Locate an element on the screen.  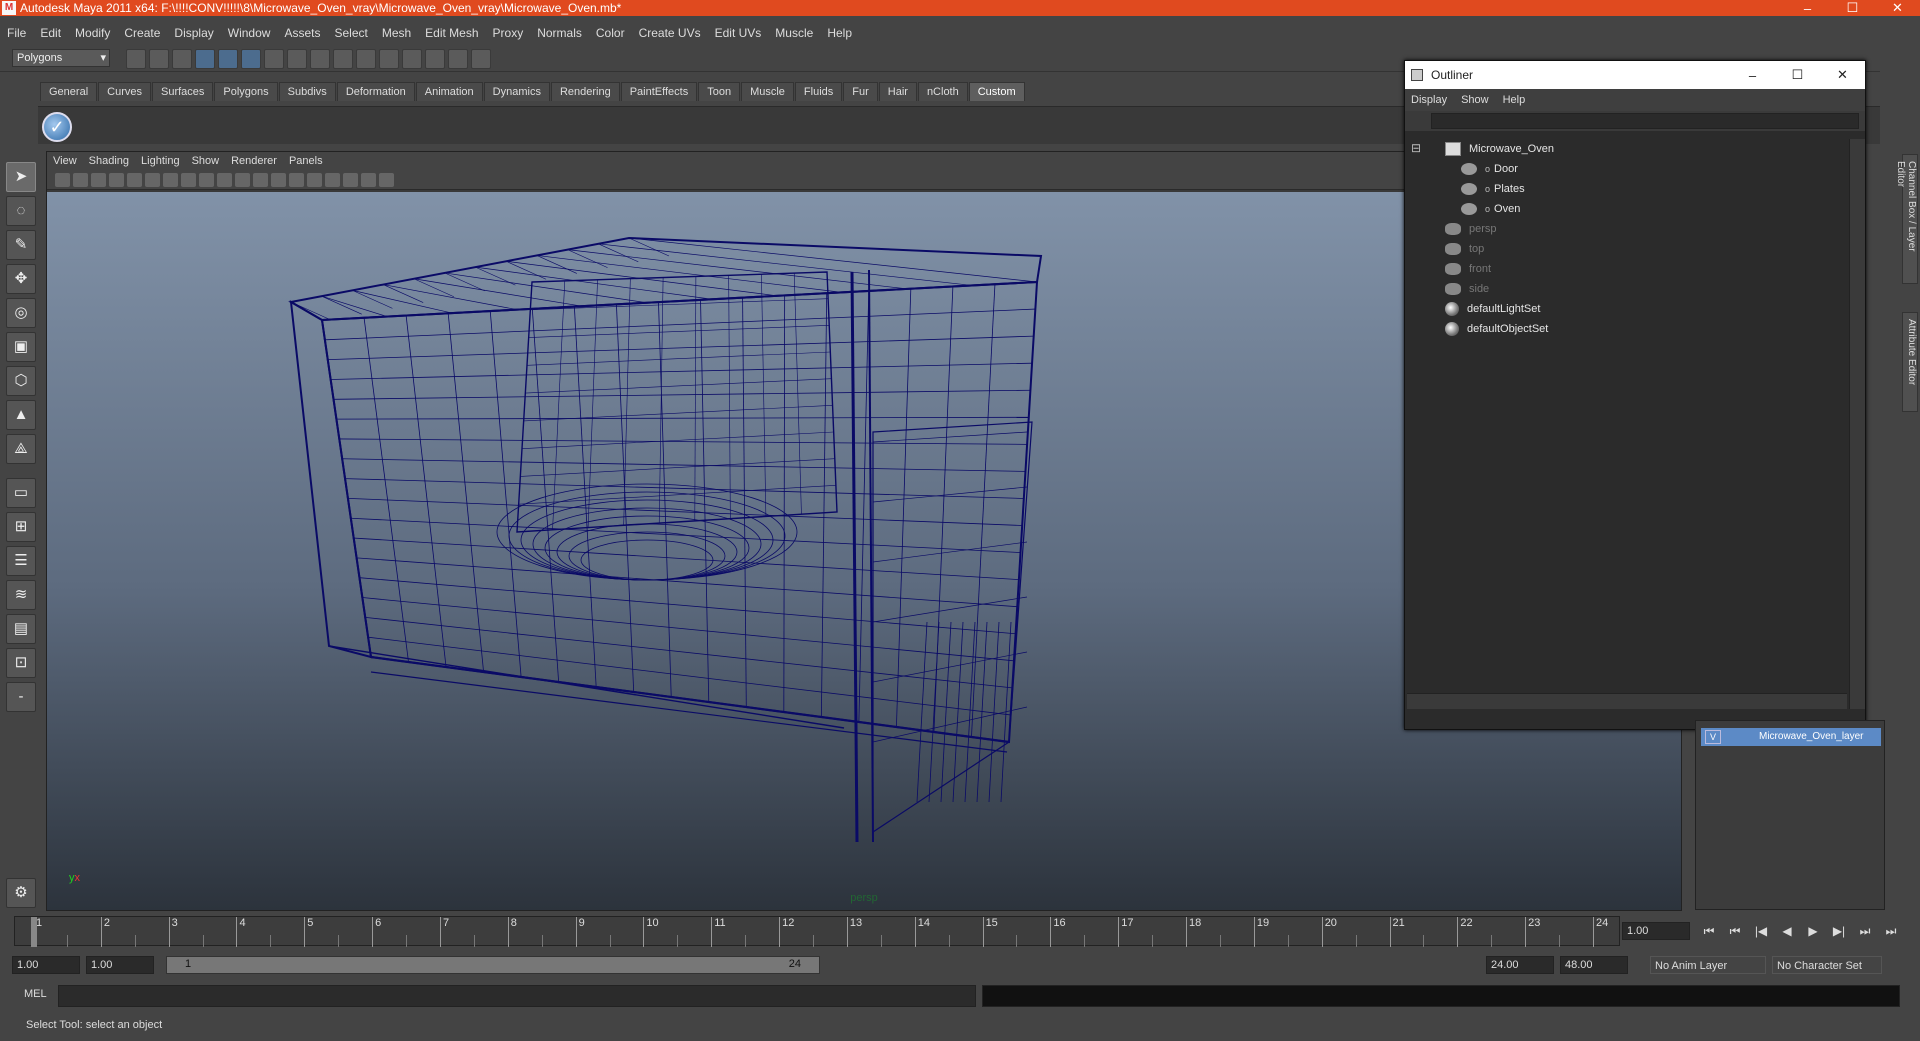
shelf-tab-fluids: Fluids is located at coordinates (818, 91).